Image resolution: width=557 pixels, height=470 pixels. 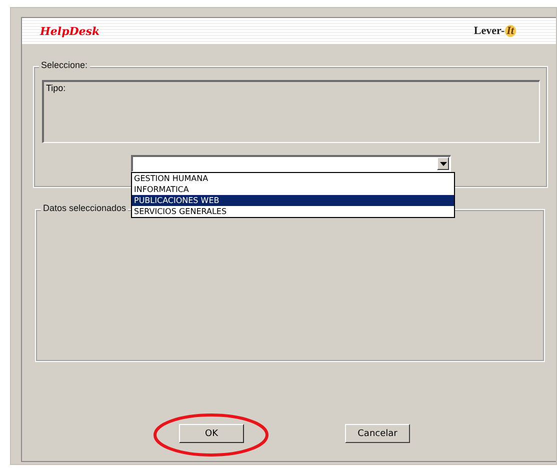 I want to click on logo: Lever- It, so click(x=495, y=31).